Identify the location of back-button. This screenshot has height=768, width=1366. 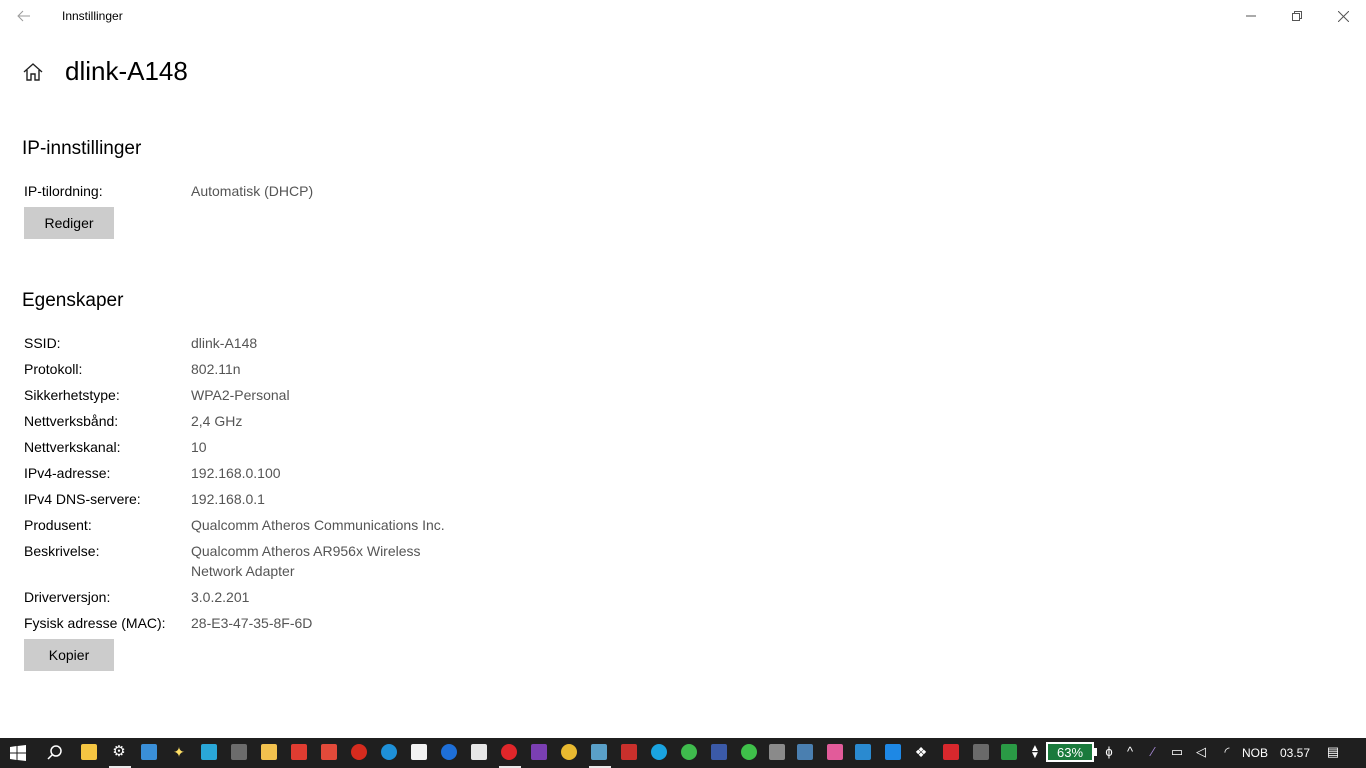
(24, 16).